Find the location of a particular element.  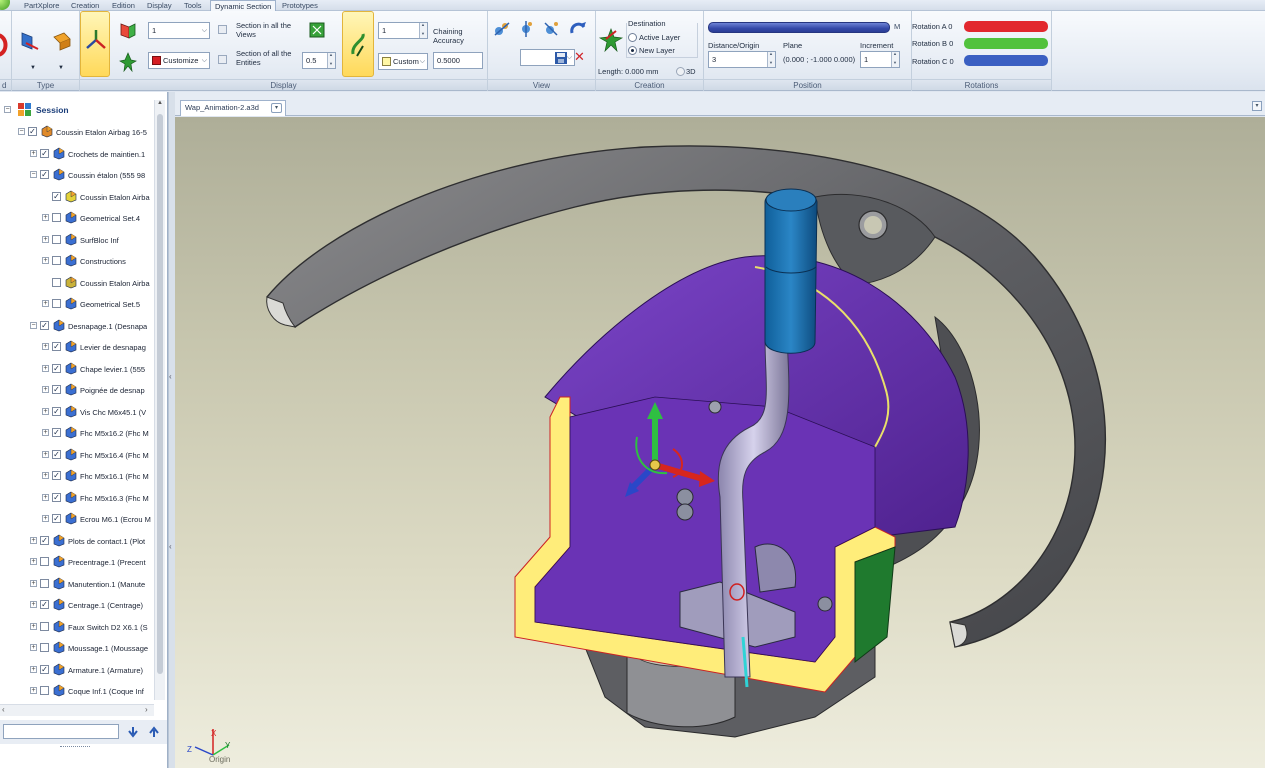

panel-grip is located at coordinates (75, 747).